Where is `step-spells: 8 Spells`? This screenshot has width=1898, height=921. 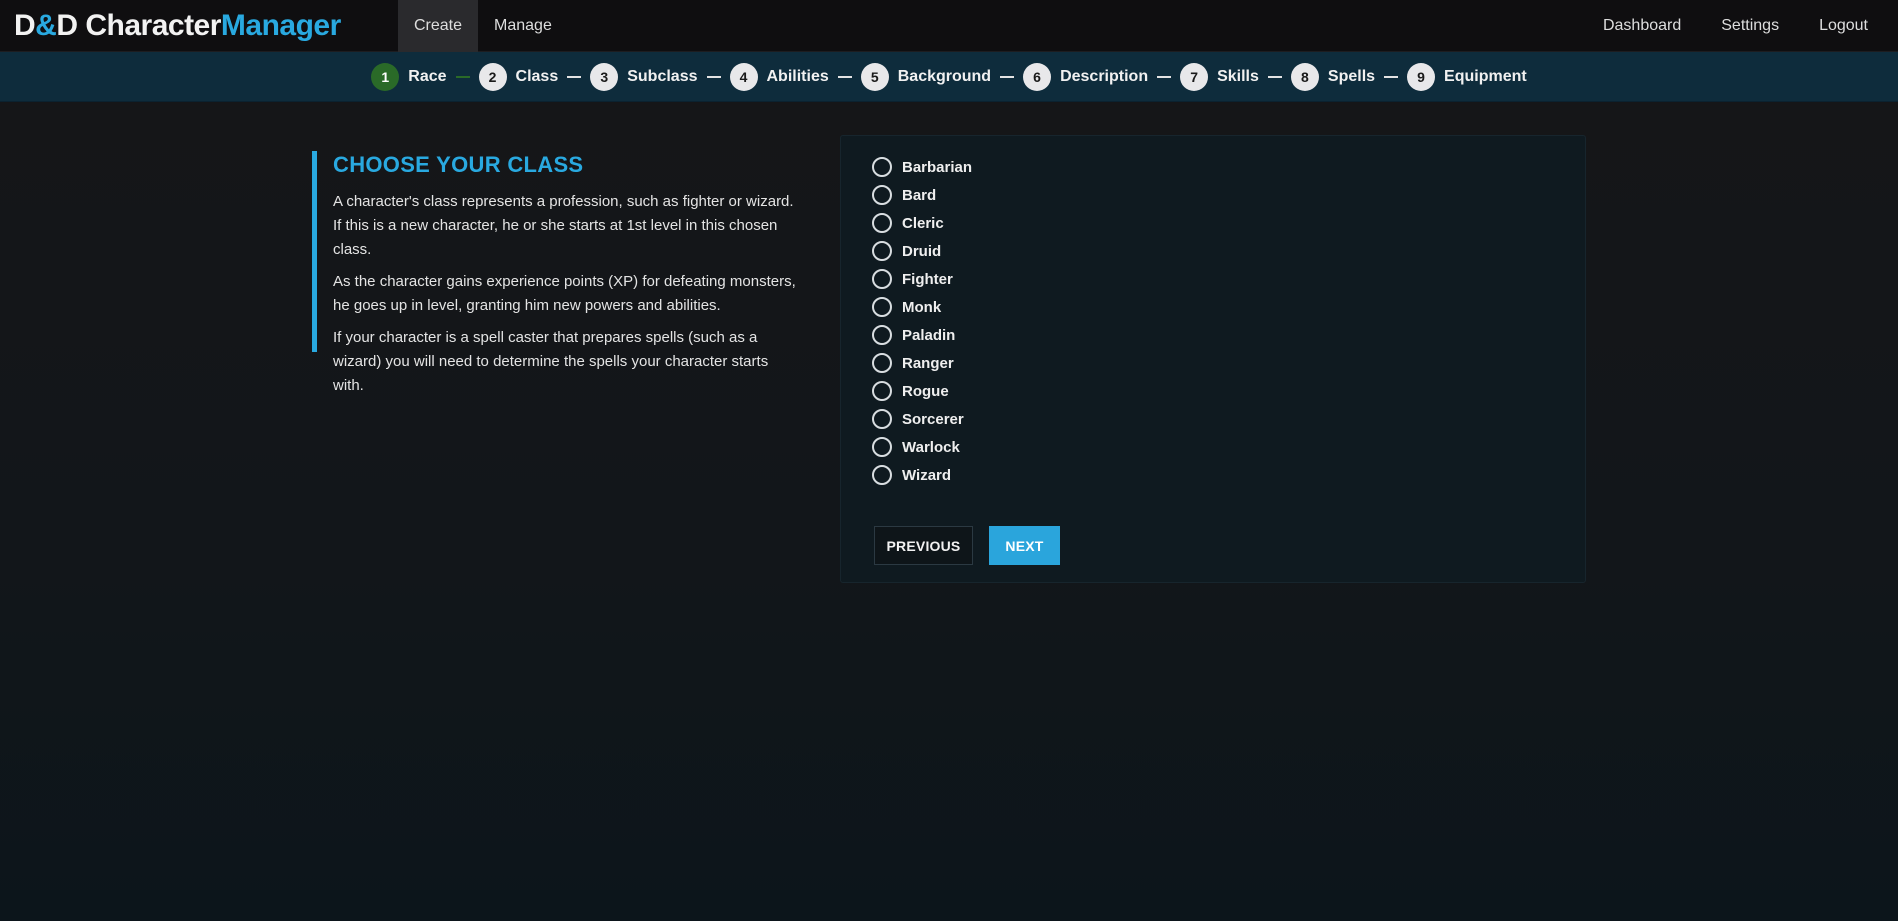
step-spells: 8 Spells is located at coordinates (1333, 76).